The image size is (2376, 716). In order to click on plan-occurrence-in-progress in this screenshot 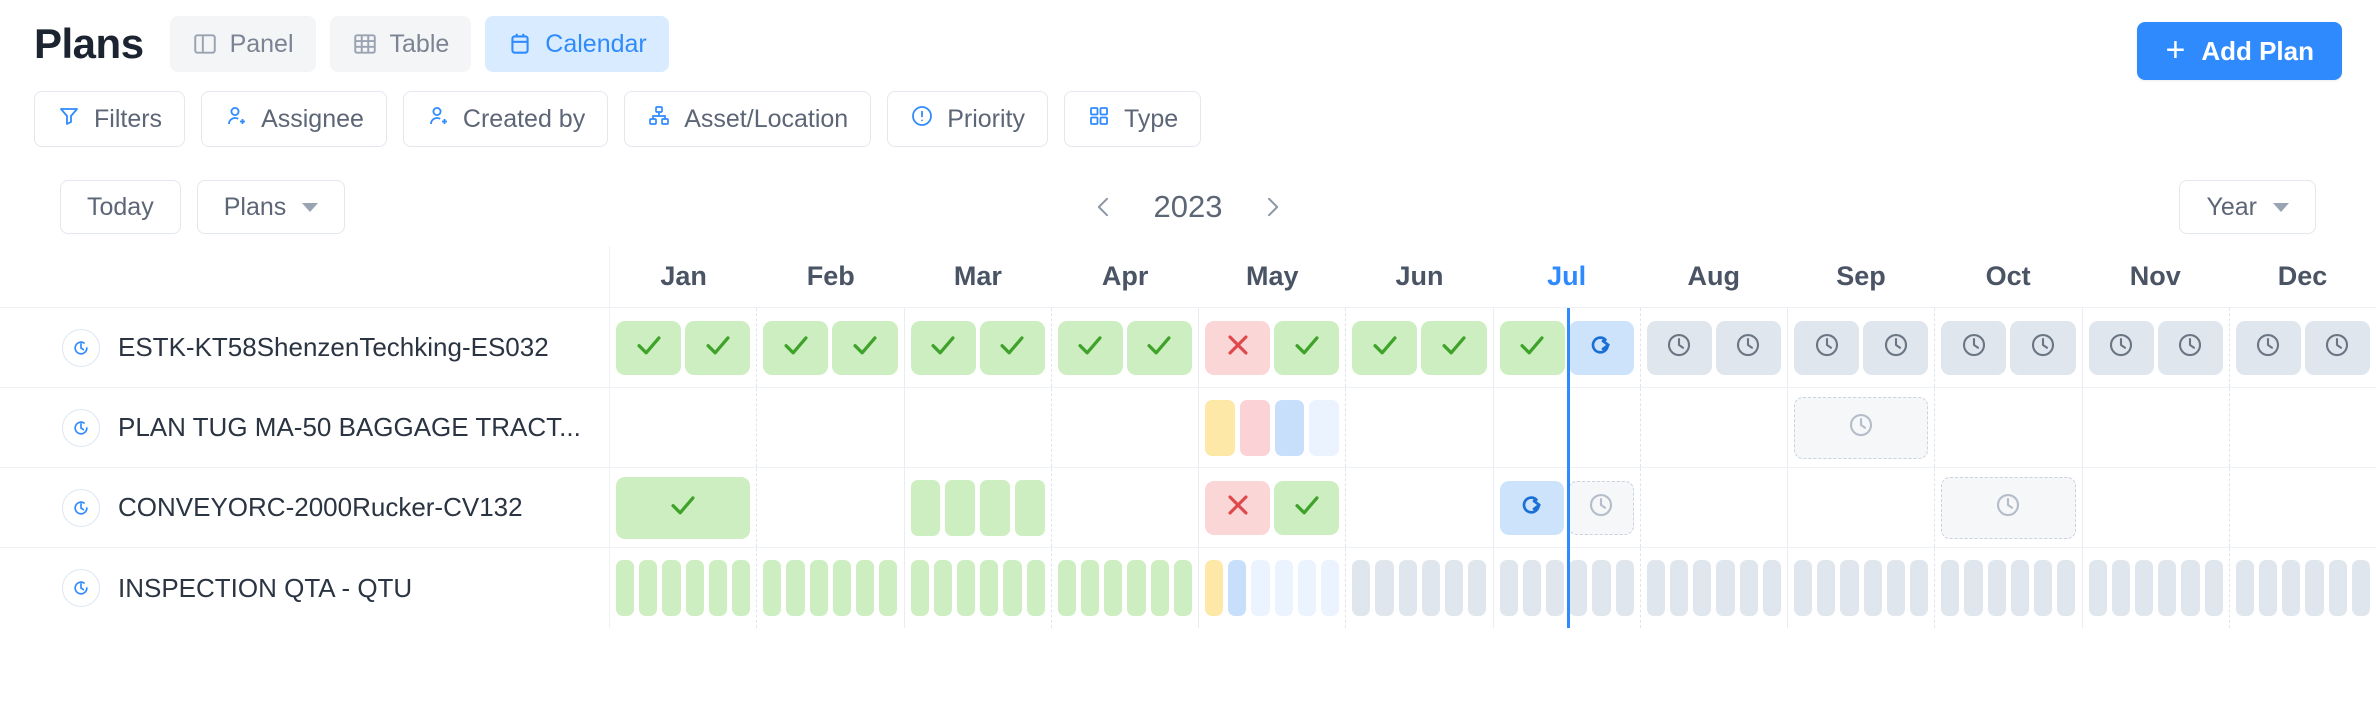, I will do `click(1531, 507)`.